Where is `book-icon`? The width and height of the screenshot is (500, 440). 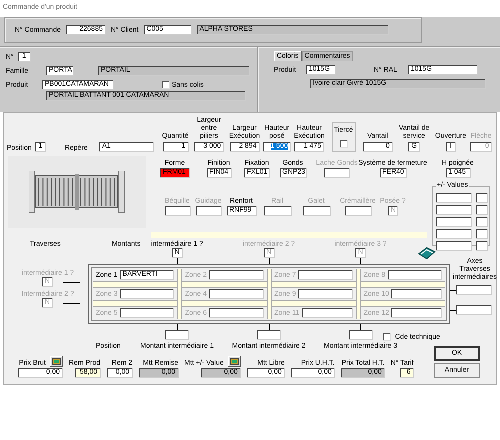
book-icon is located at coordinates (427, 253).